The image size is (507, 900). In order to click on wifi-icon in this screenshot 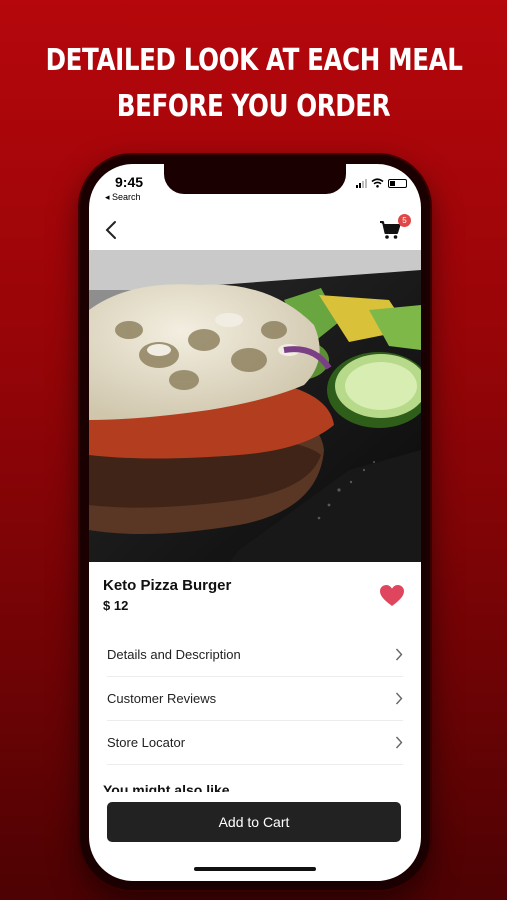, I will do `click(377, 183)`.